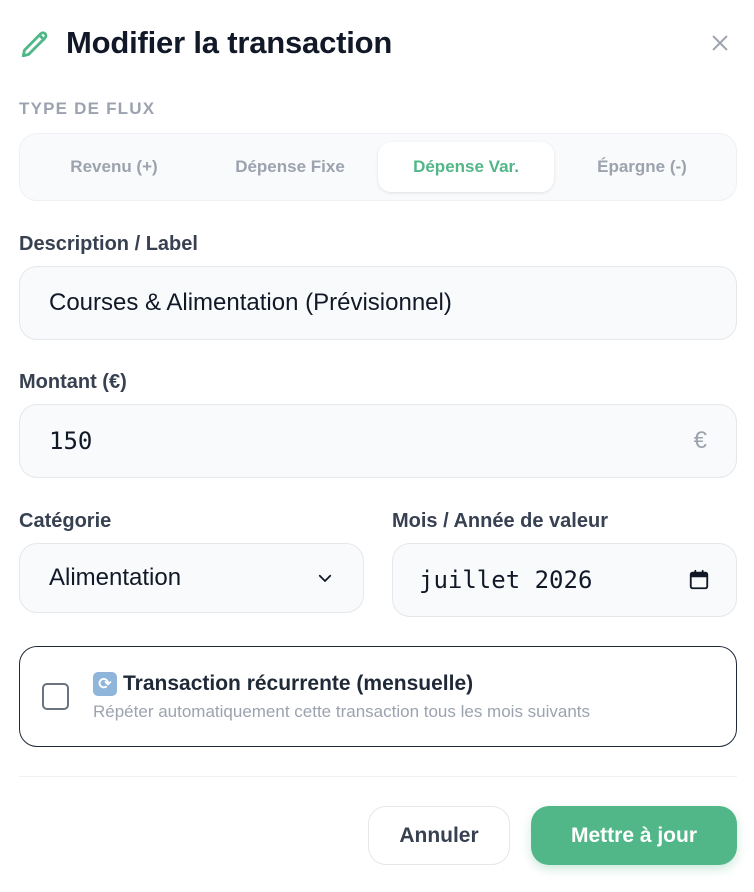 The image size is (754, 892). I want to click on description-label: Description / Label, so click(108, 244).